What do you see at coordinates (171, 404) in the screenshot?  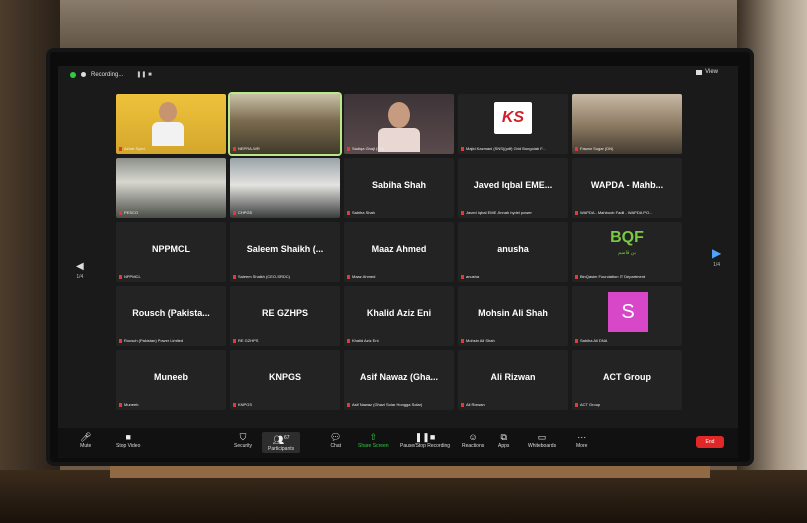 I see `participant-label: Muneeb` at bounding box center [171, 404].